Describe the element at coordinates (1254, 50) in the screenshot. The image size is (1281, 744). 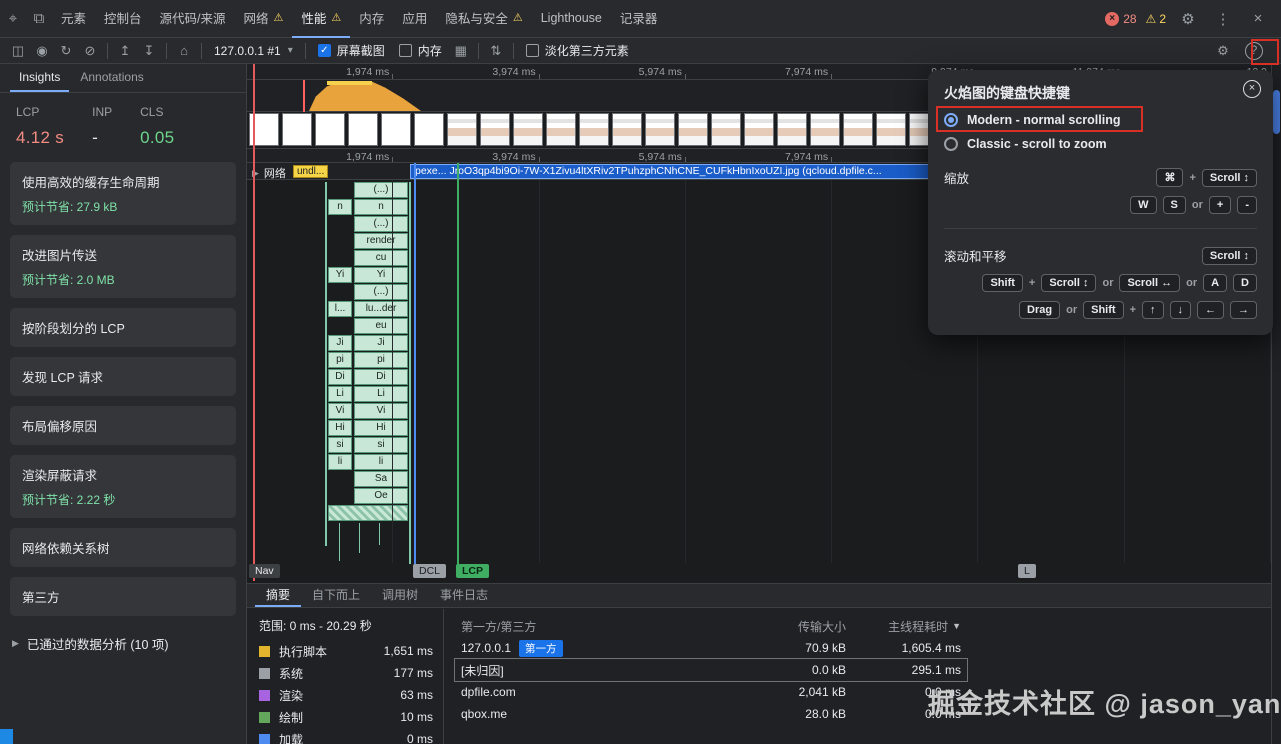
I see `shortcuts-help-icon: ?` at that location.